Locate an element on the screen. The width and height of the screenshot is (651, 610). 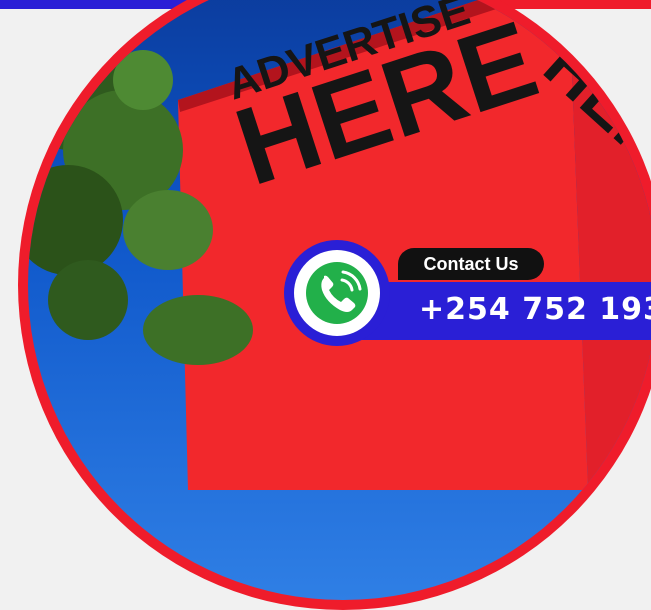
contact-banner: Contact Us +254 752 193 is located at coordinates (467, 297).